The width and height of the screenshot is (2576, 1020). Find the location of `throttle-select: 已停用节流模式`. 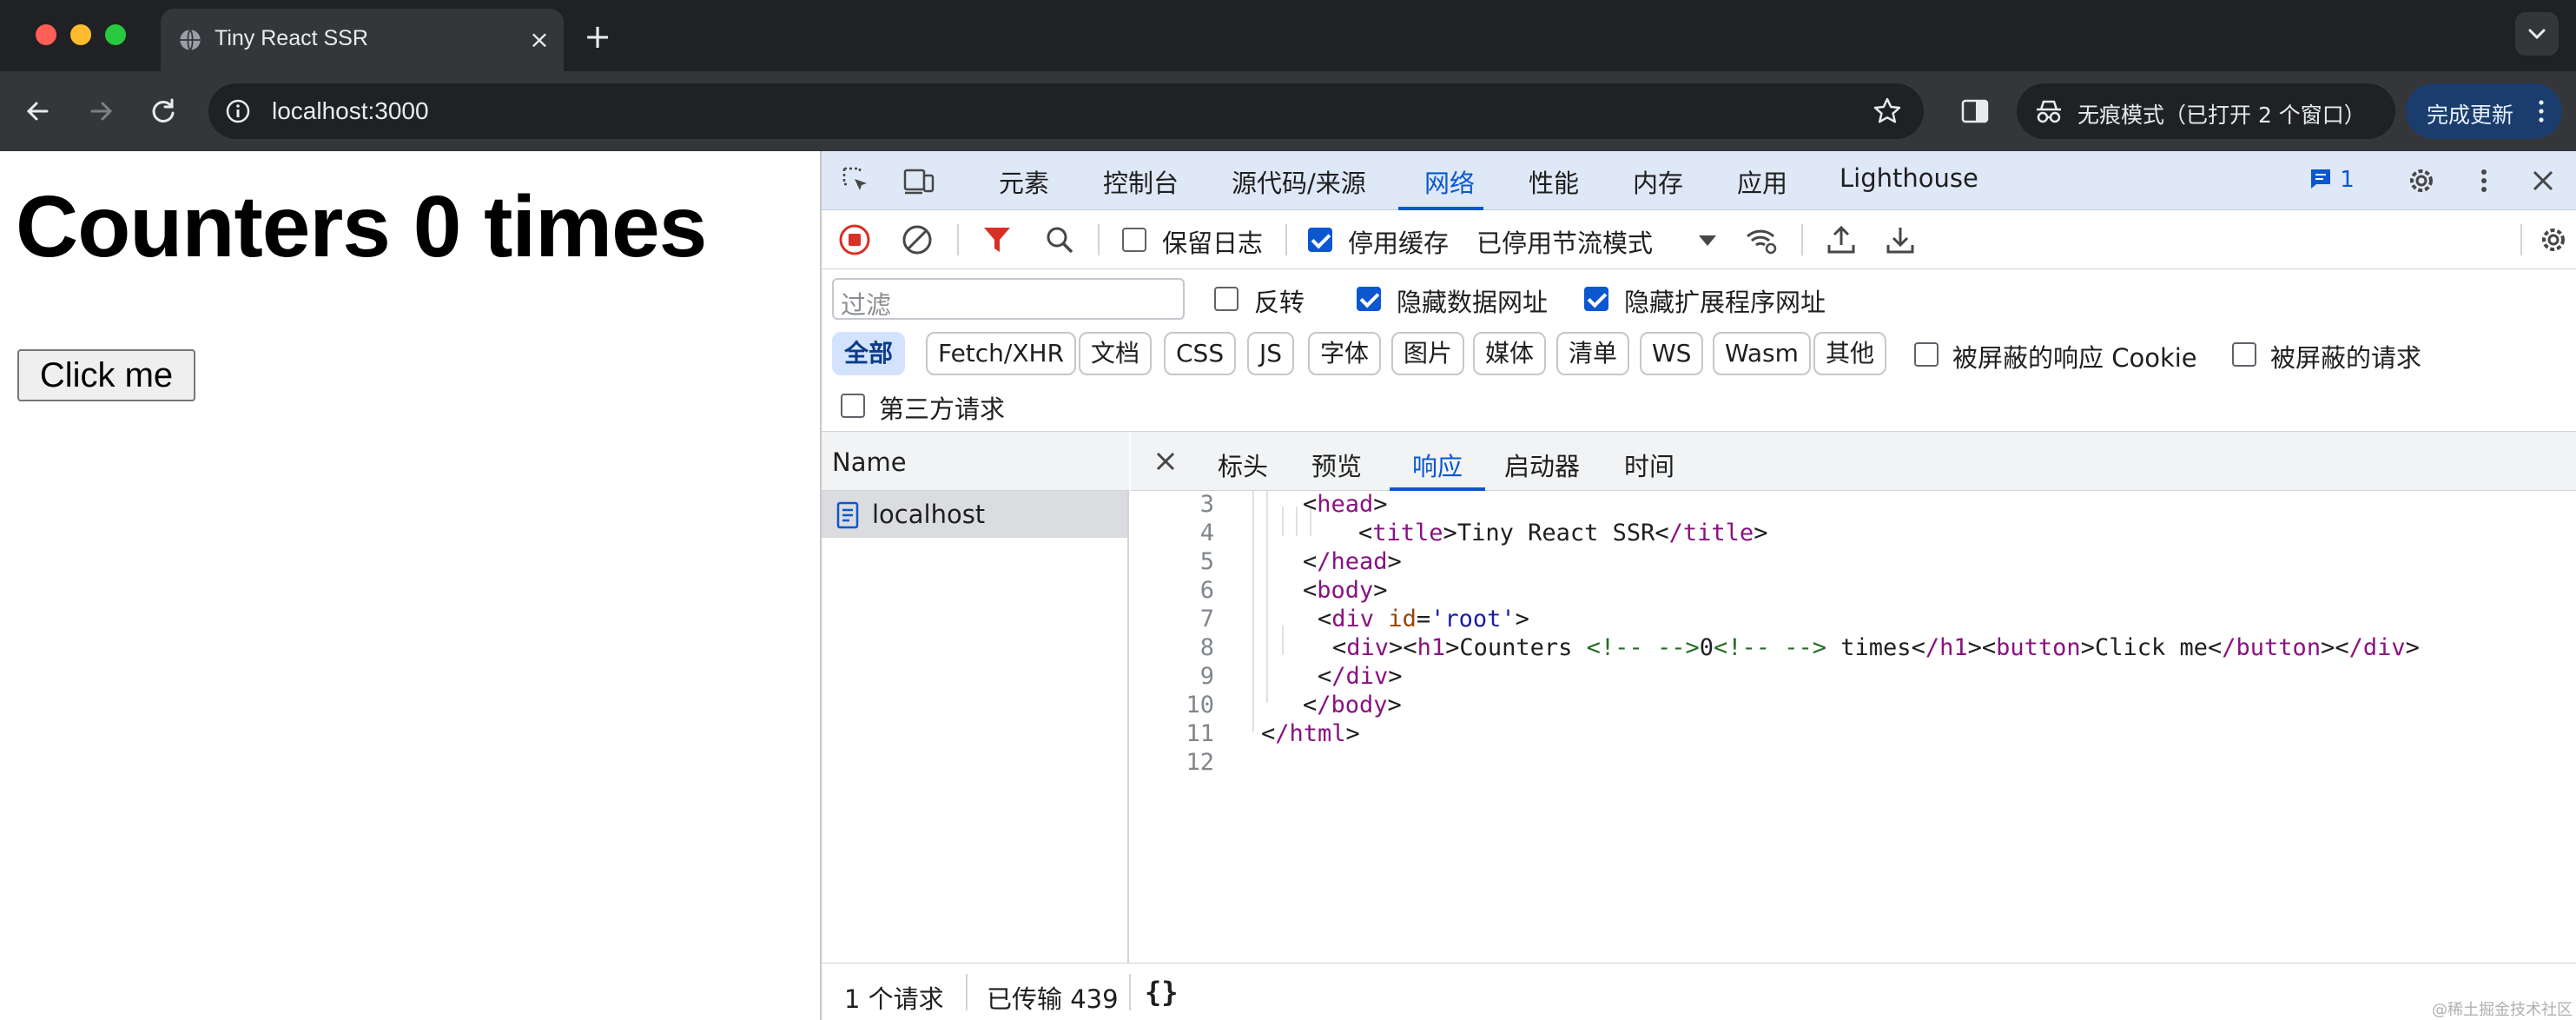

throttle-select: 已停用节流模式 is located at coordinates (1564, 241).